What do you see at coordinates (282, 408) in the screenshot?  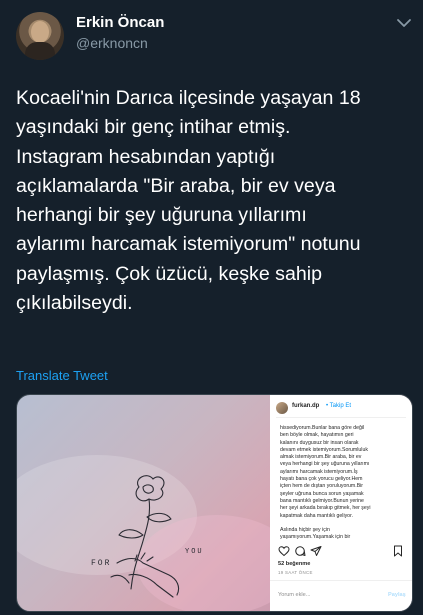 I see `instagram-avatar` at bounding box center [282, 408].